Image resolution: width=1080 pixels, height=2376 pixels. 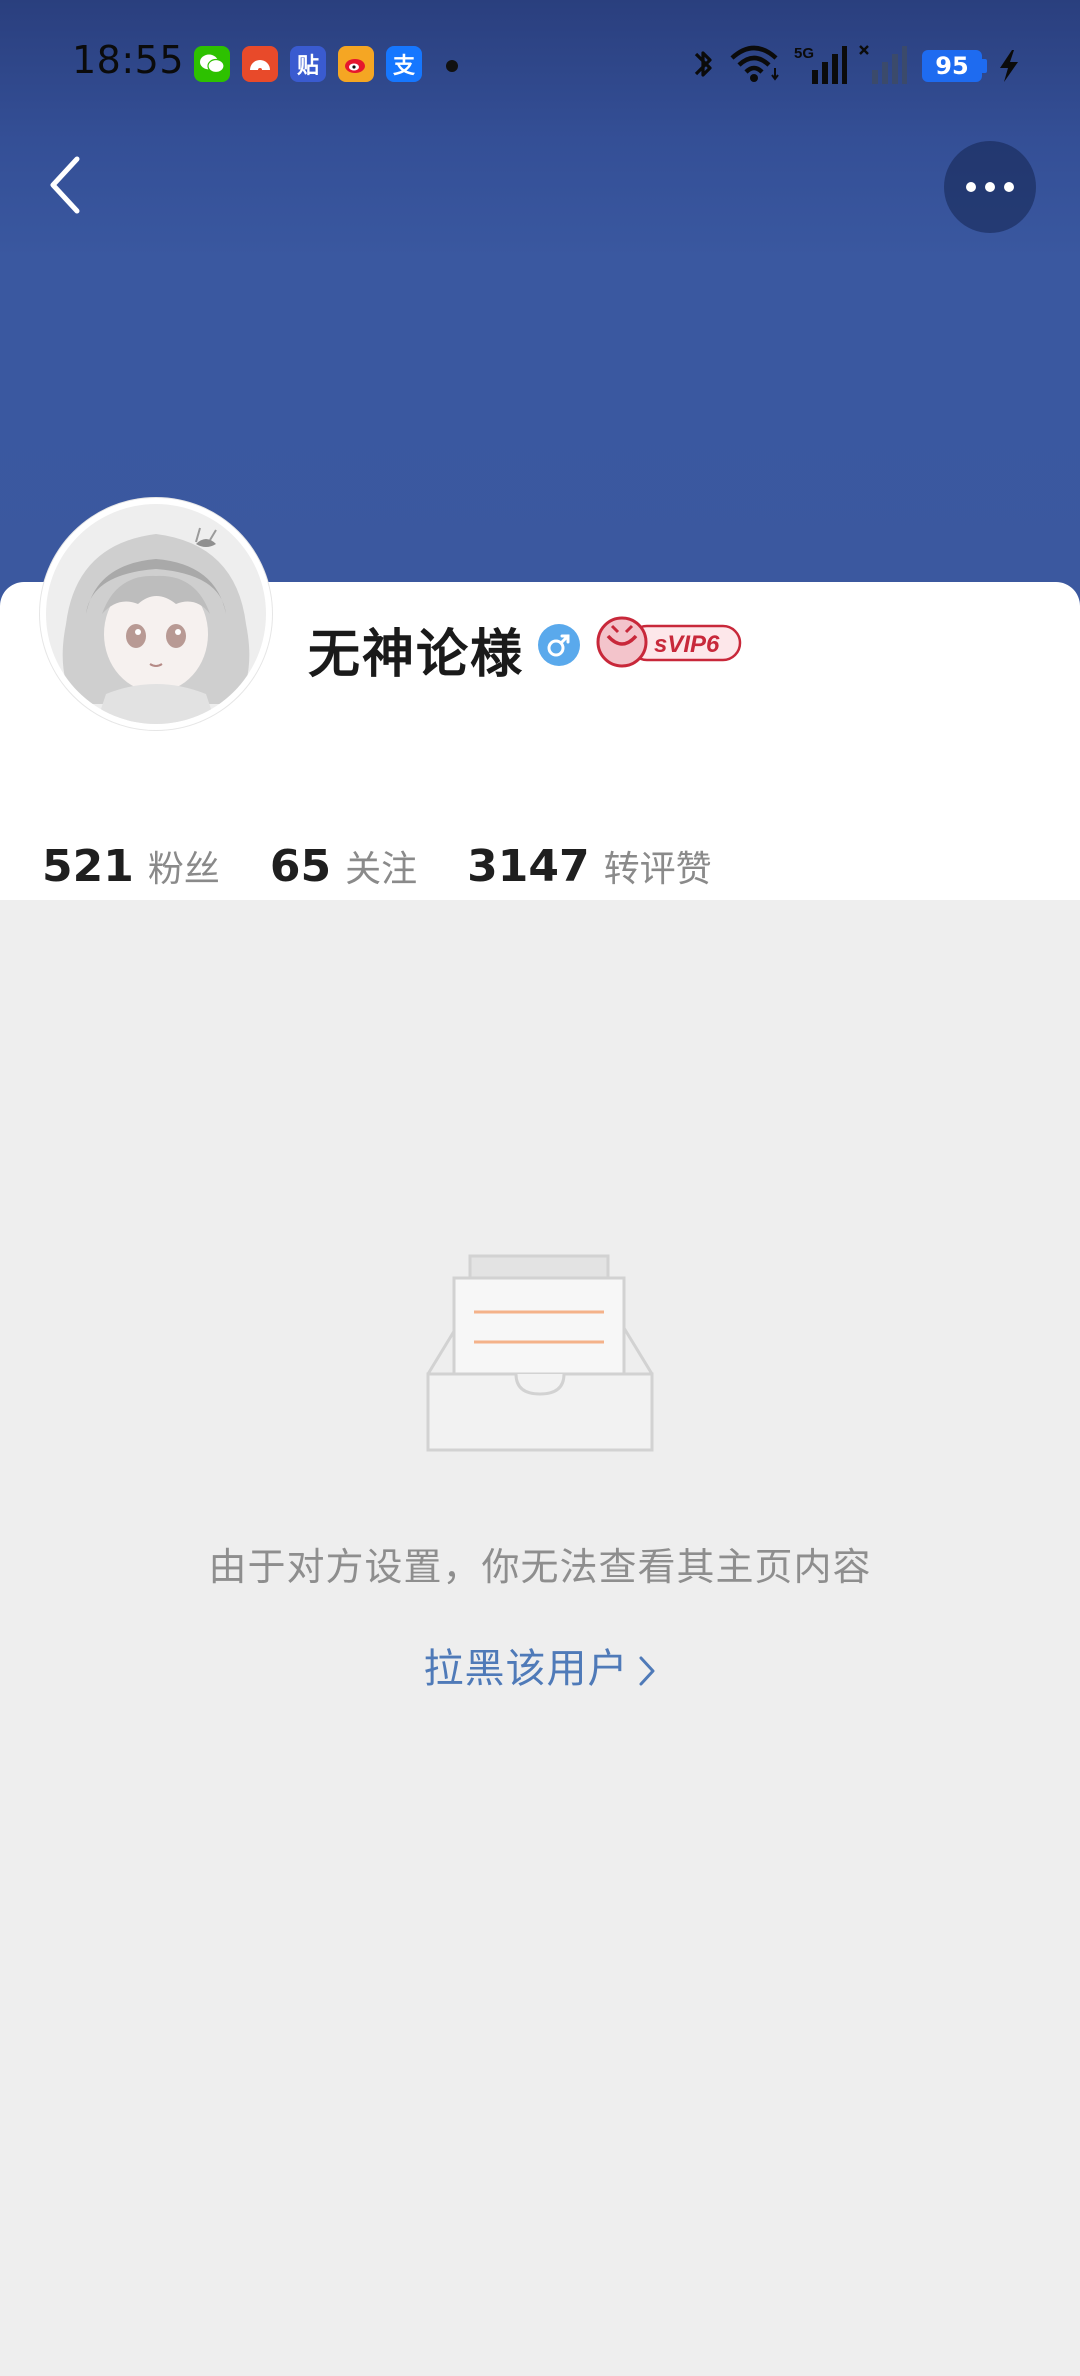 I want to click on avatar, so click(x=156, y=614).